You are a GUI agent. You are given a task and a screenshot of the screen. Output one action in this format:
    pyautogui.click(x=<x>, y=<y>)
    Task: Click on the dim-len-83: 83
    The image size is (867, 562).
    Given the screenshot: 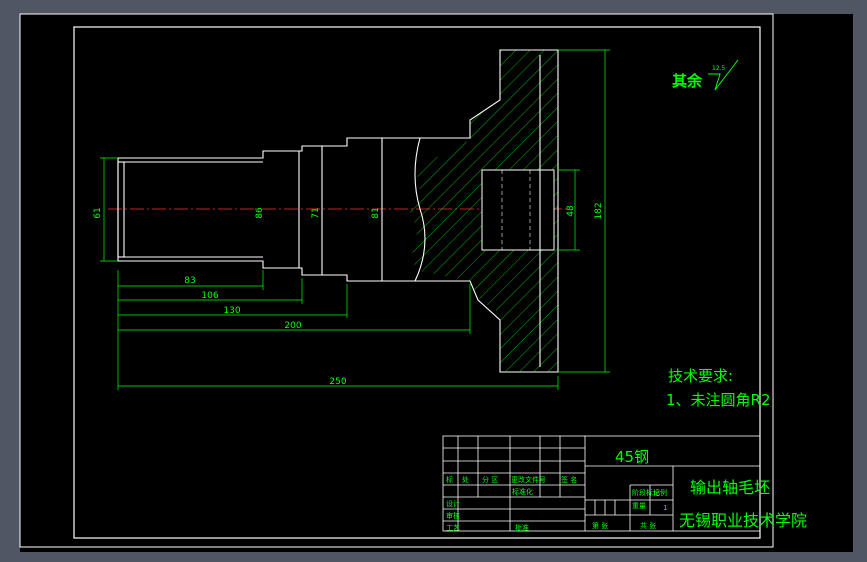 What is the action you would take?
    pyautogui.click(x=189, y=281)
    